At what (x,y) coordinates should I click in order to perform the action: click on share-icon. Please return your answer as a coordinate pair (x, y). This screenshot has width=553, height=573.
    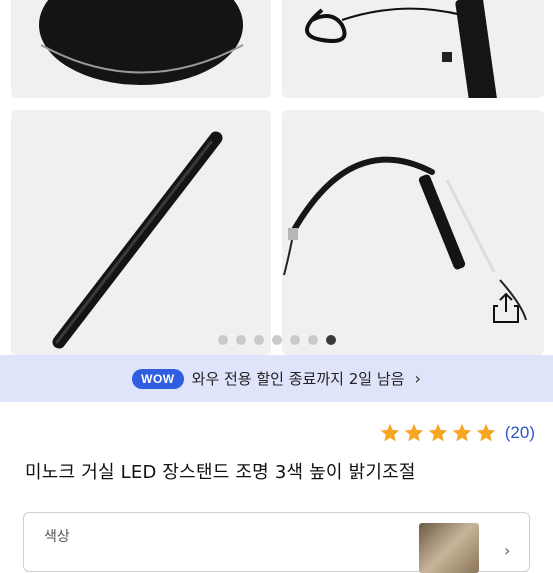
    Looking at the image, I should click on (506, 308).